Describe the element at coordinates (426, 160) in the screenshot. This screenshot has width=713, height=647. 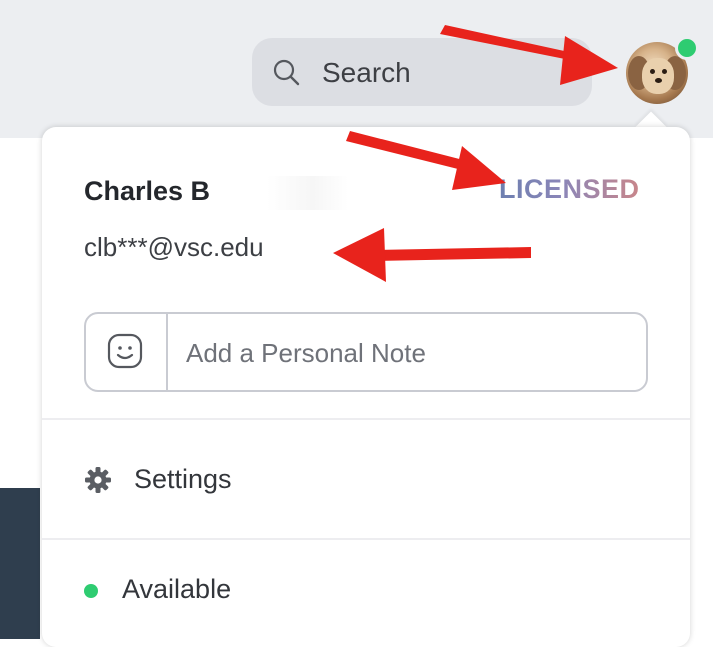
I see `annotation-arrow-license` at that location.